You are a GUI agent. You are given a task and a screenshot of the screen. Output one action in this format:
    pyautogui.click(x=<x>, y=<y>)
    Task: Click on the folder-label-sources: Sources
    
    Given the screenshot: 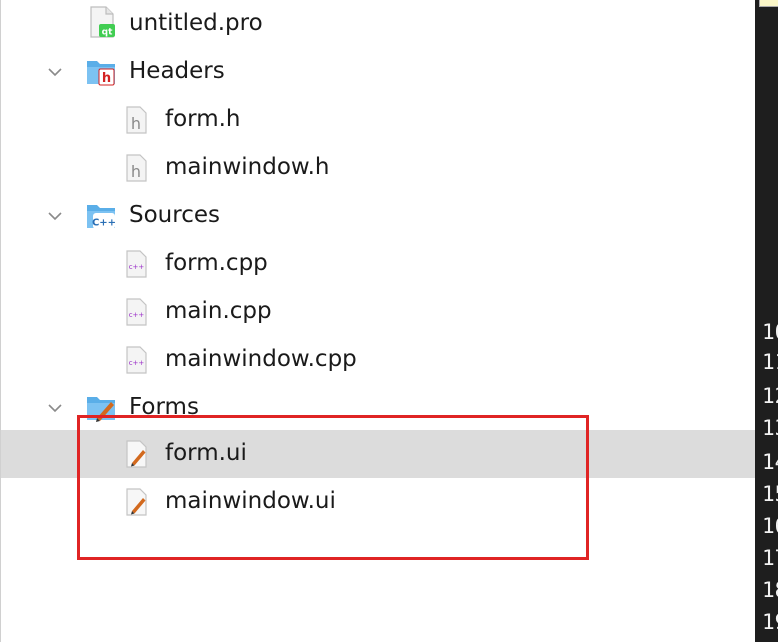 What is the action you would take?
    pyautogui.click(x=174, y=215)
    